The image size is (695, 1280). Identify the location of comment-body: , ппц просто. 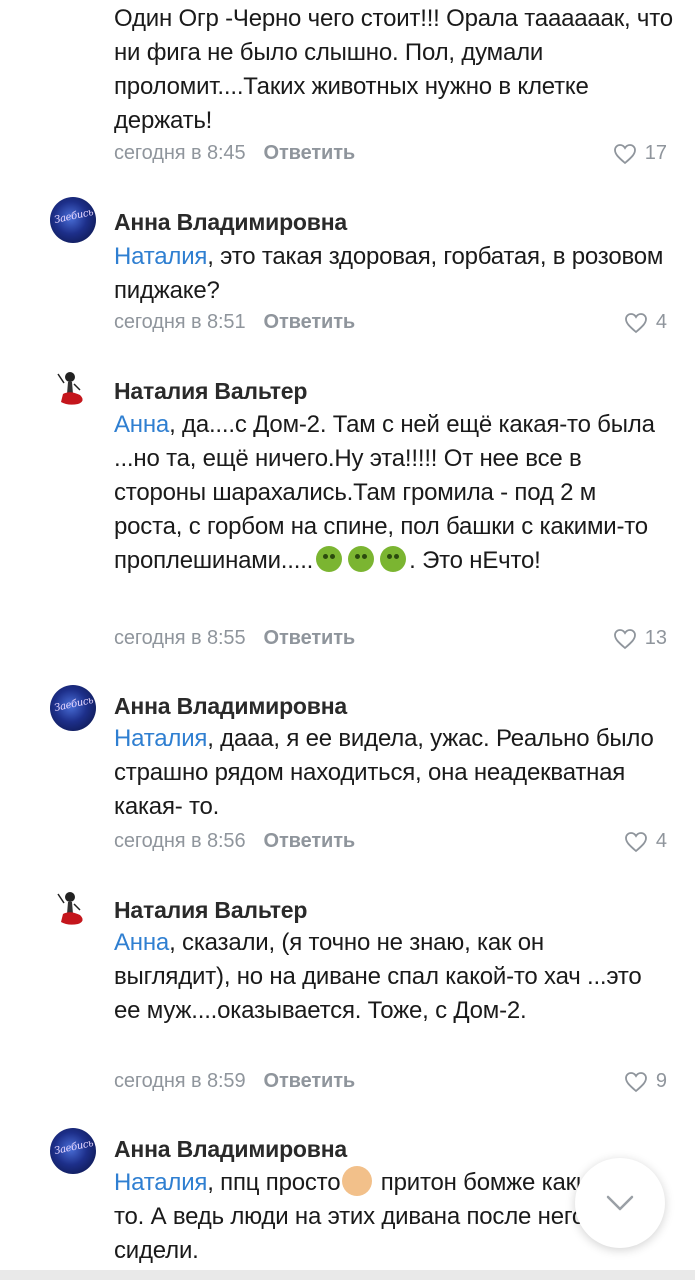
(274, 1182).